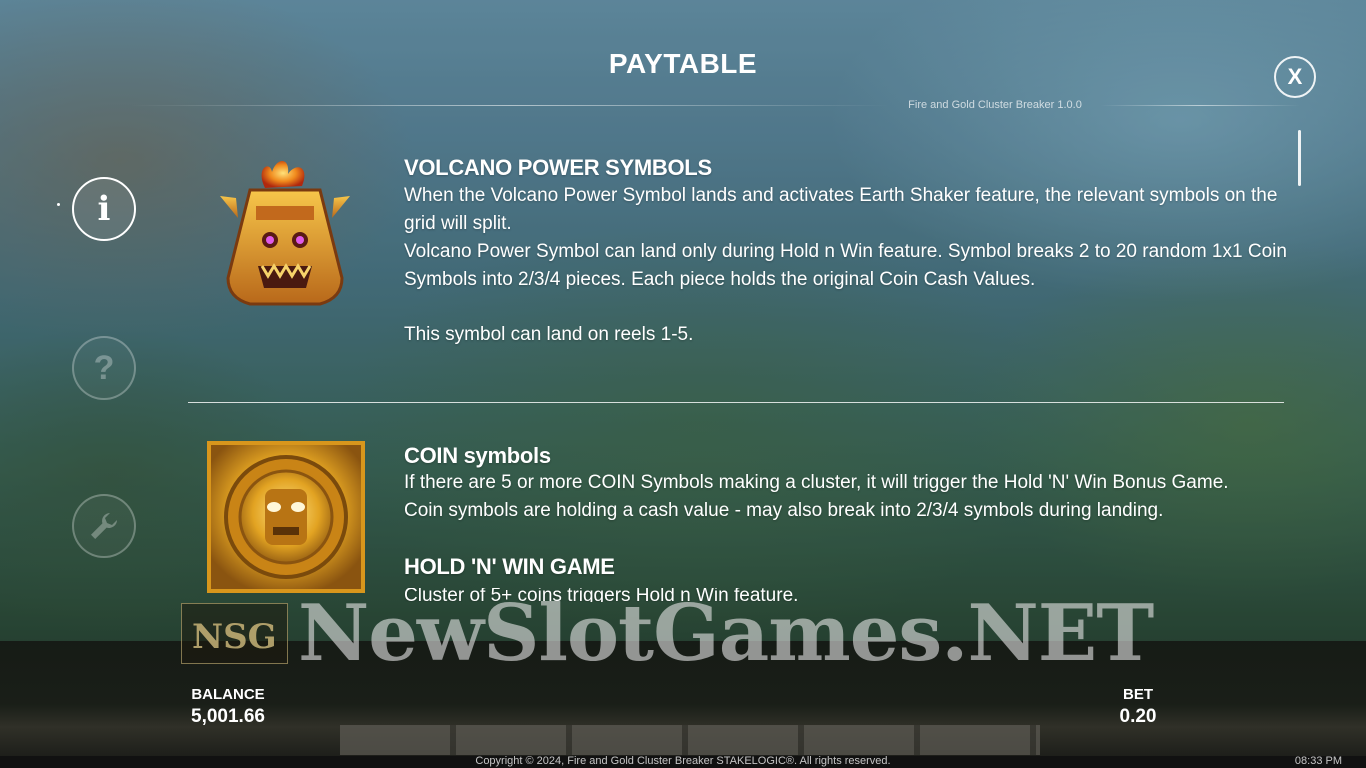  What do you see at coordinates (549, 334) in the screenshot?
I see `volcano-description-3: This symbol can land on reels 1-5.` at bounding box center [549, 334].